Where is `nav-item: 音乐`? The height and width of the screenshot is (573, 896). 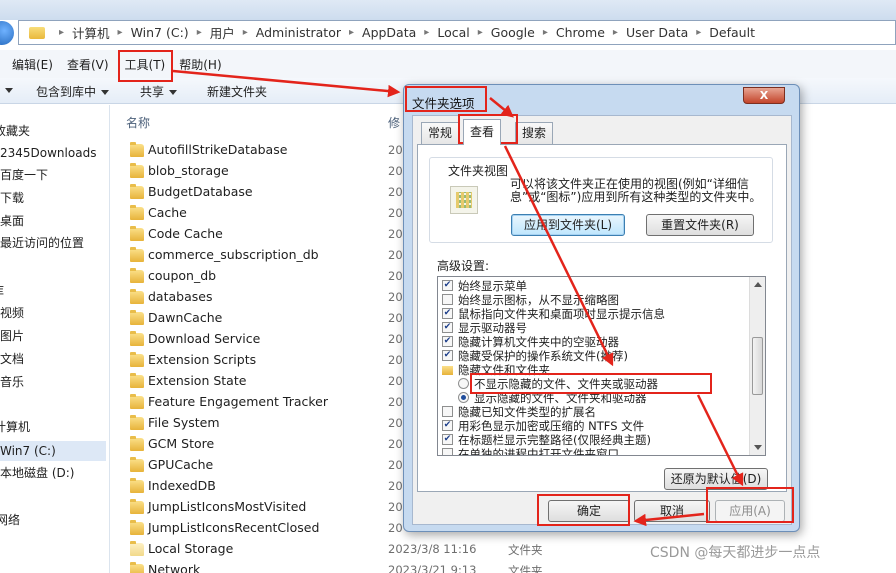
nav-item: 音乐 is located at coordinates (12, 382).